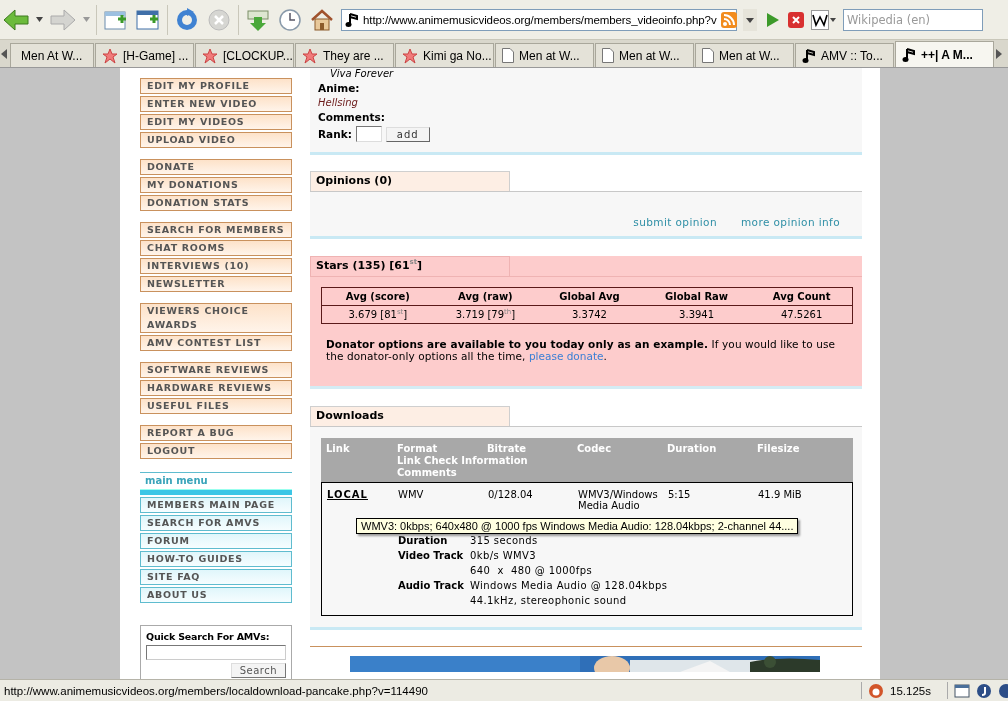  What do you see at coordinates (595, 448) in the screenshot?
I see `column-header: Codec` at bounding box center [595, 448].